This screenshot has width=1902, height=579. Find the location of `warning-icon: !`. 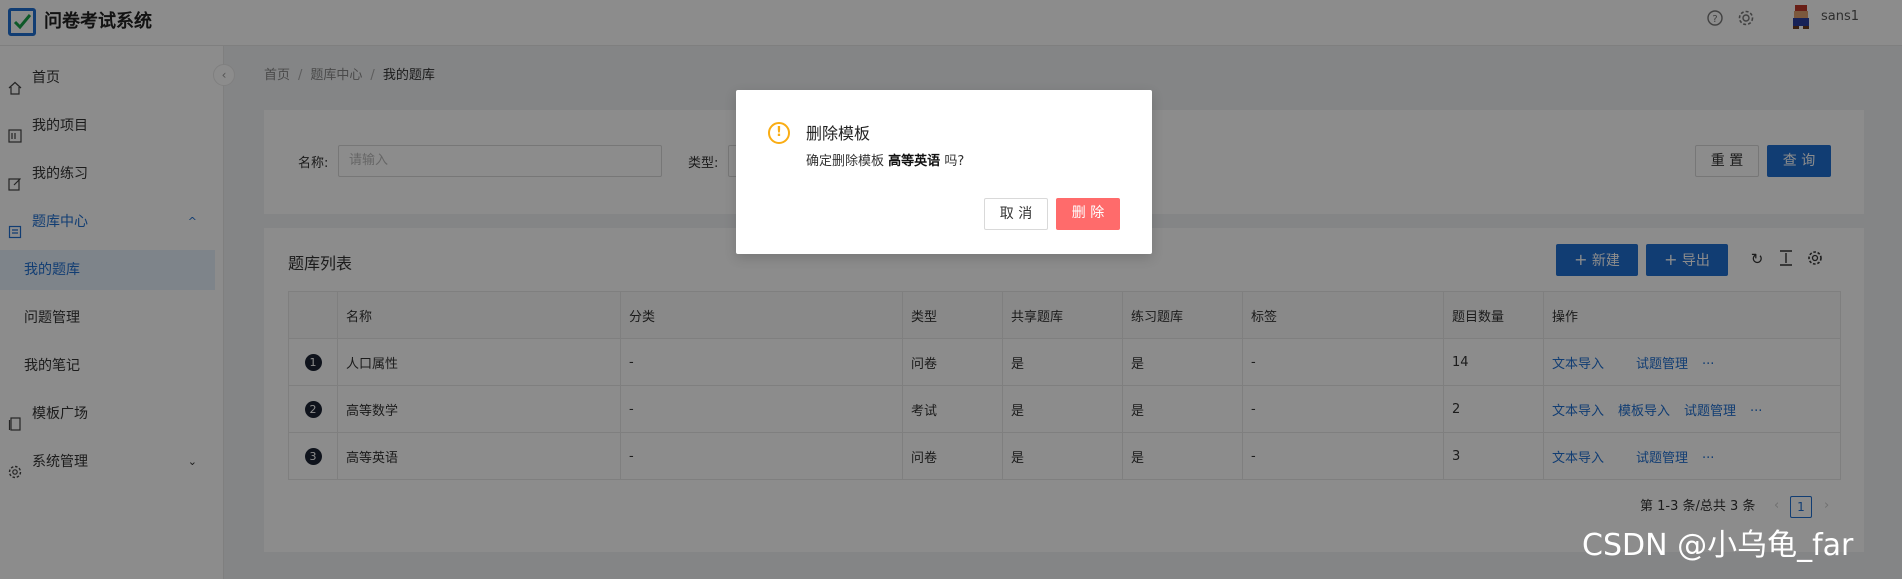

warning-icon: ! is located at coordinates (779, 133).